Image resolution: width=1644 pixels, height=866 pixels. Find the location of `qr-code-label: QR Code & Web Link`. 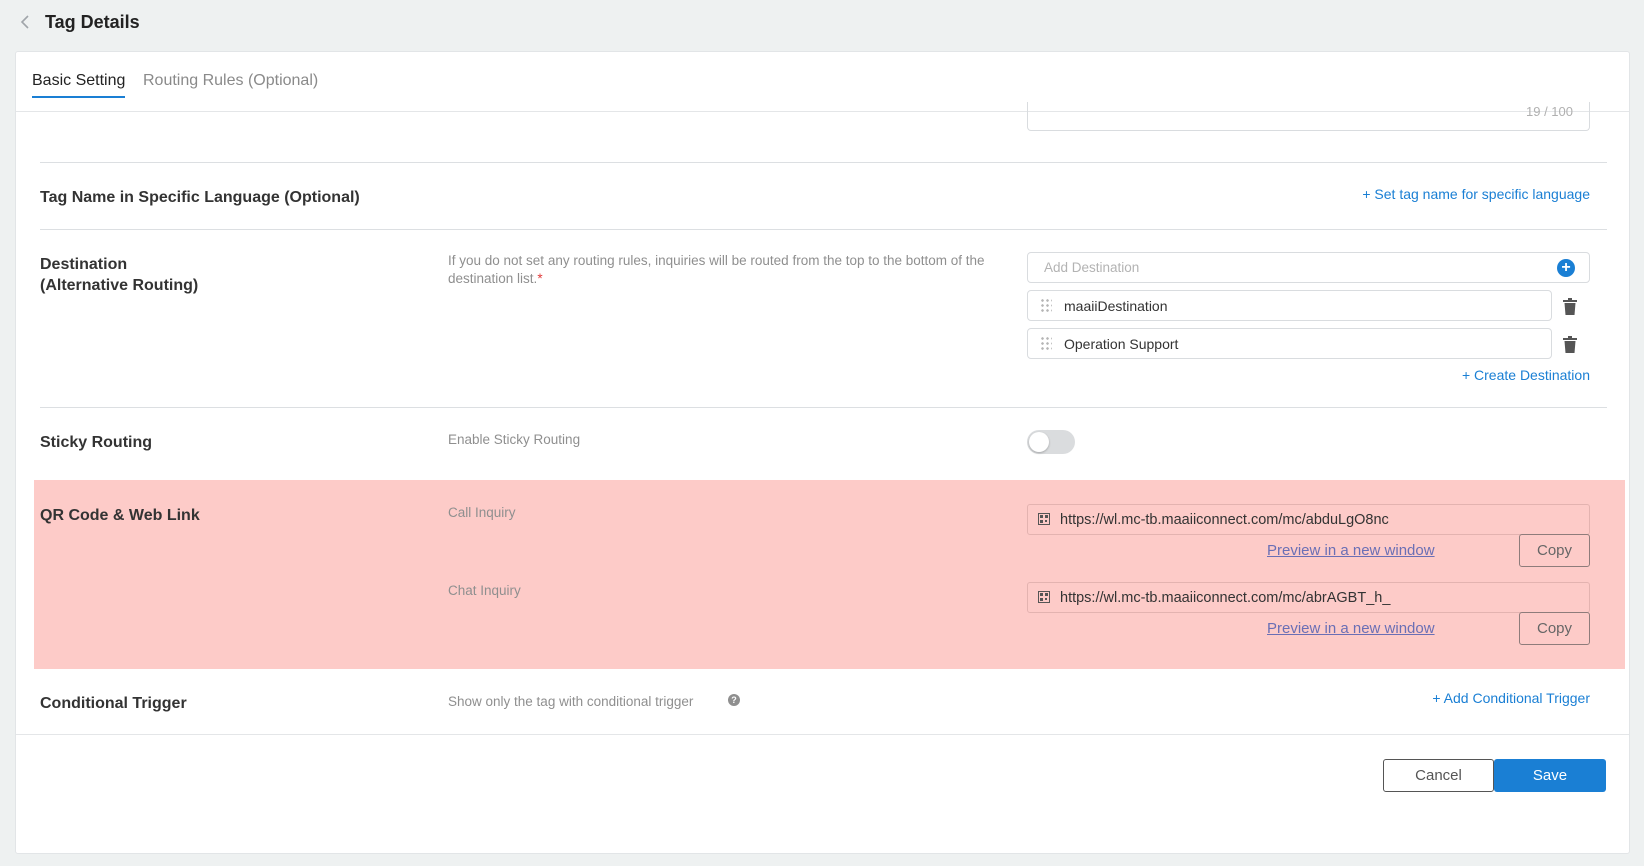

qr-code-label: QR Code & Web Link is located at coordinates (120, 515).